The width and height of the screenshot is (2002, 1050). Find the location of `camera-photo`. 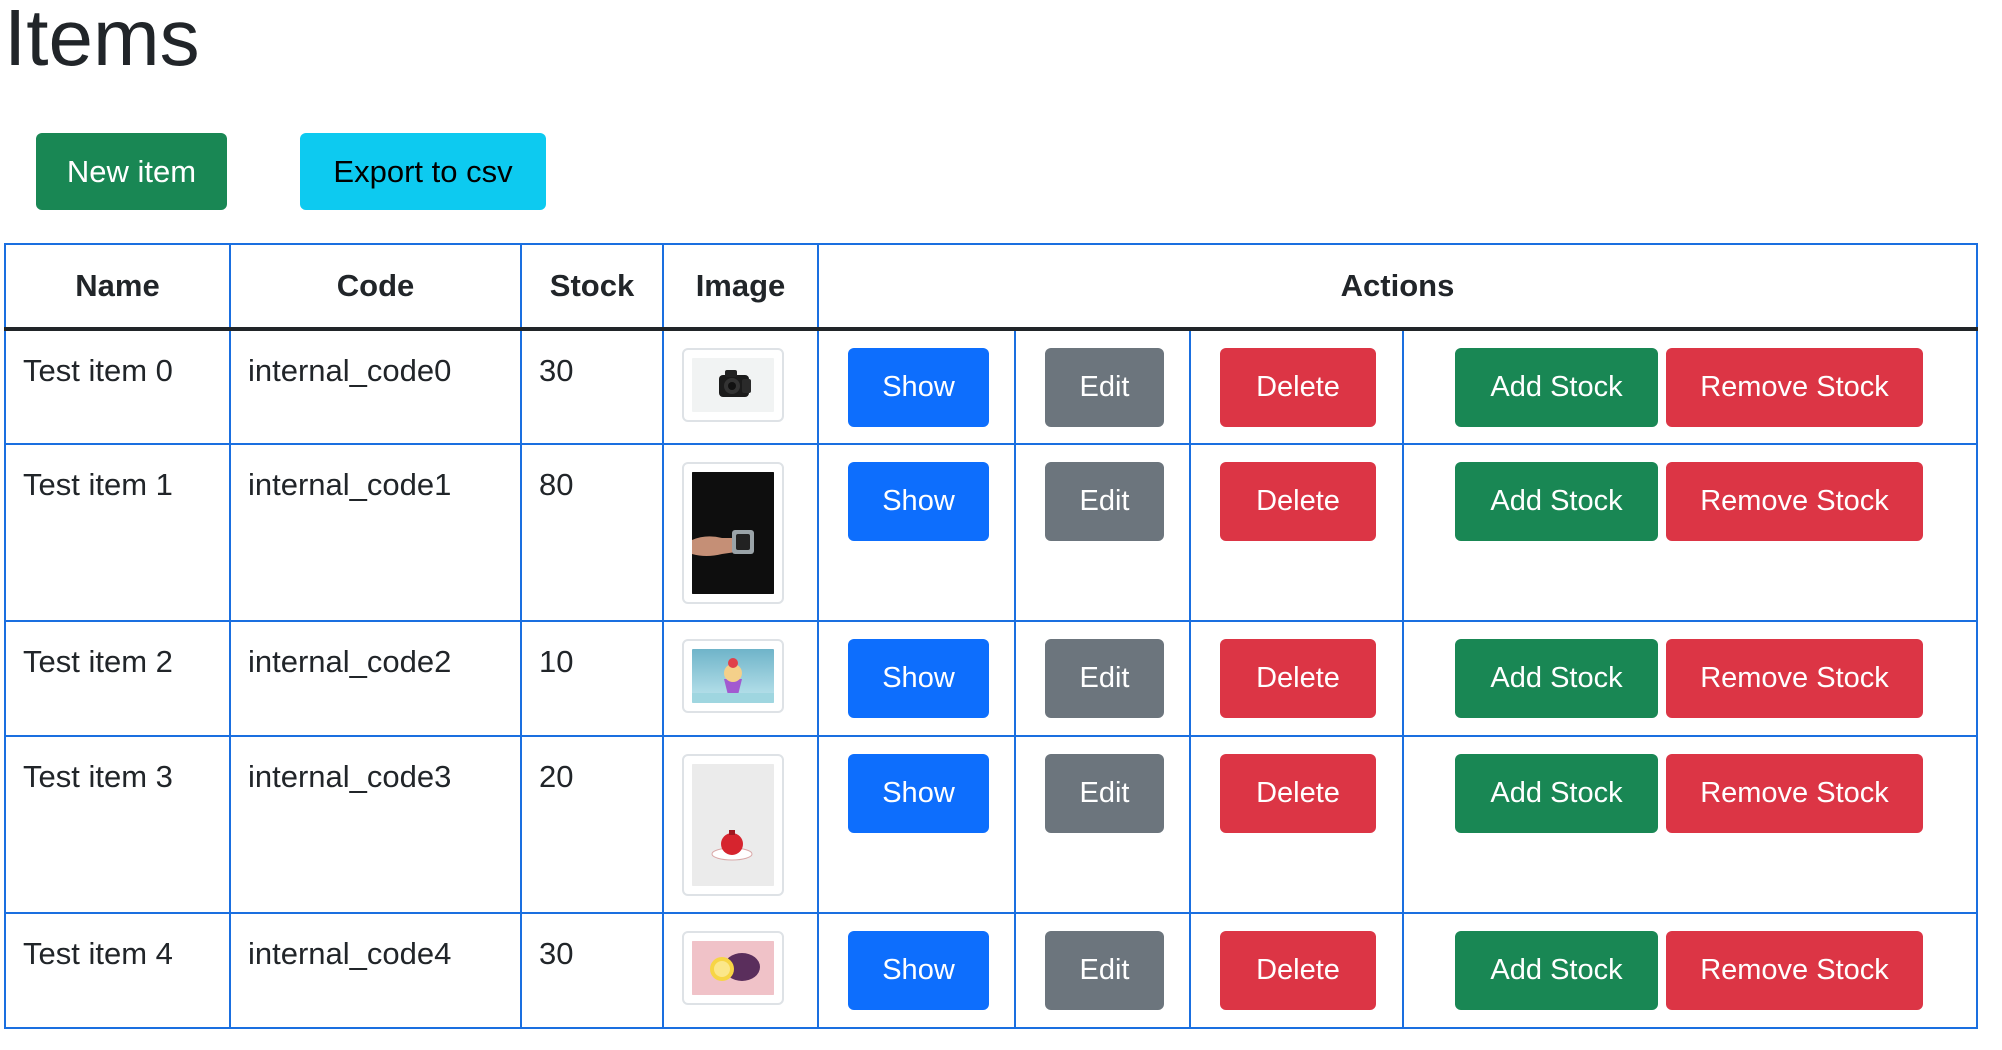

camera-photo is located at coordinates (733, 385).